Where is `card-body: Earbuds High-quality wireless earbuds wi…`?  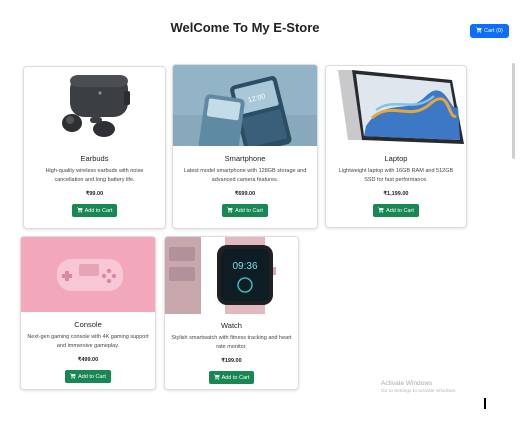
card-body: Earbuds High-quality wireless earbuds wi… is located at coordinates (94, 186).